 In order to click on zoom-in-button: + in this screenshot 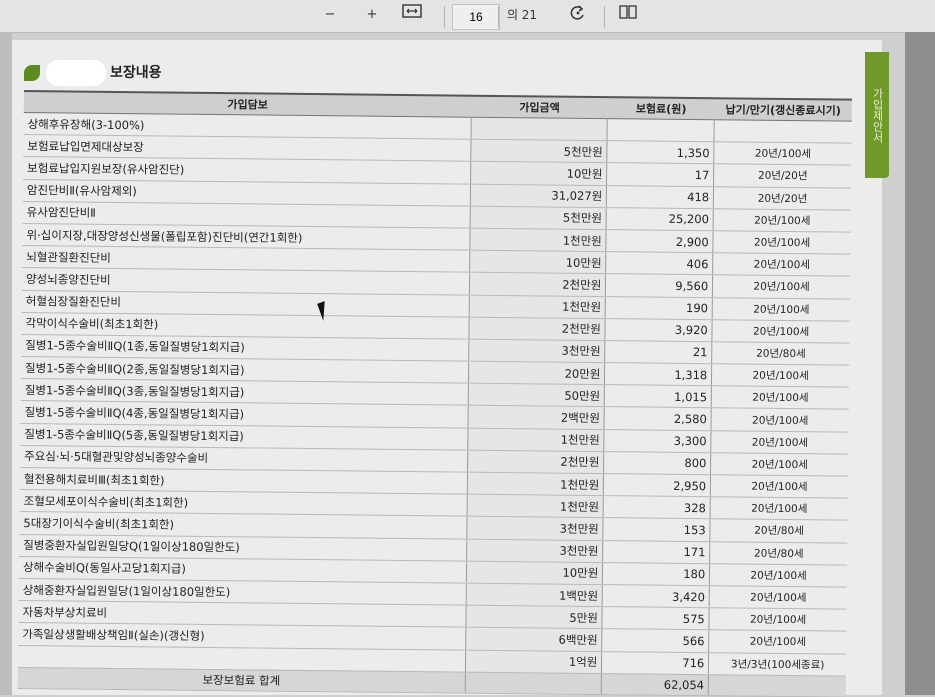, I will do `click(372, 15)`.